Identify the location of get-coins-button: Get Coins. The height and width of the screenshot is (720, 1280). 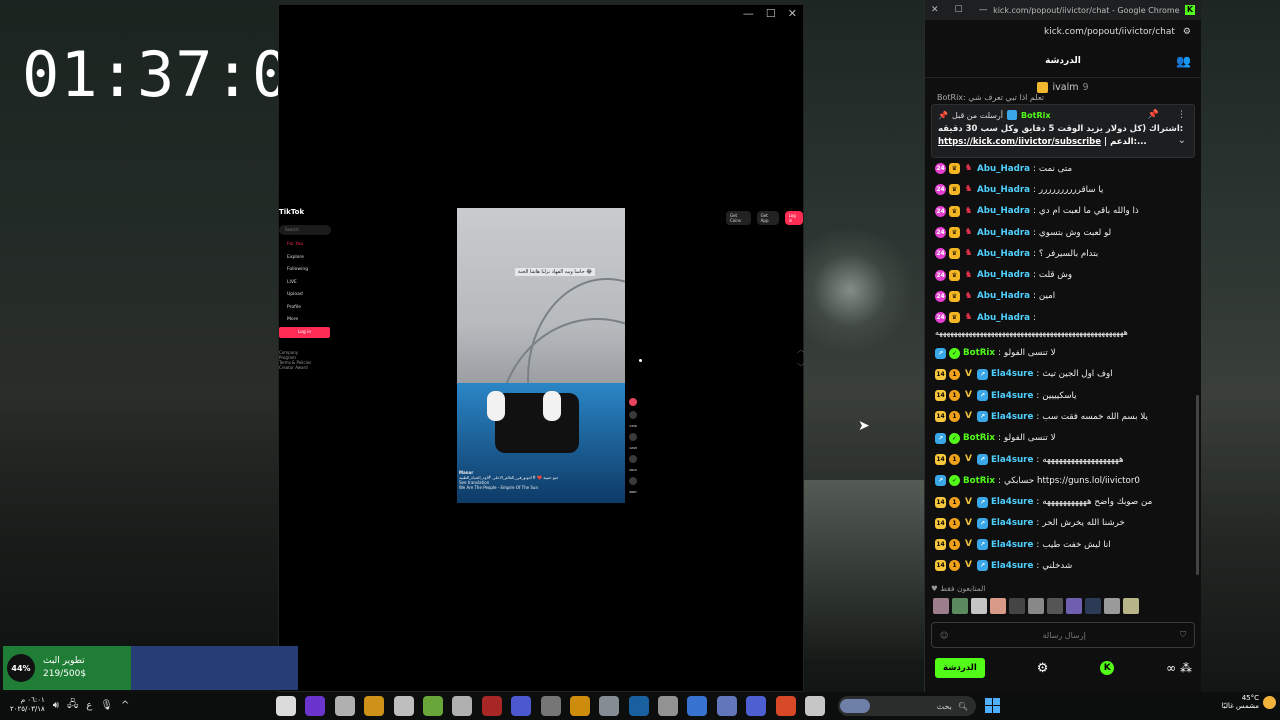
(738, 218).